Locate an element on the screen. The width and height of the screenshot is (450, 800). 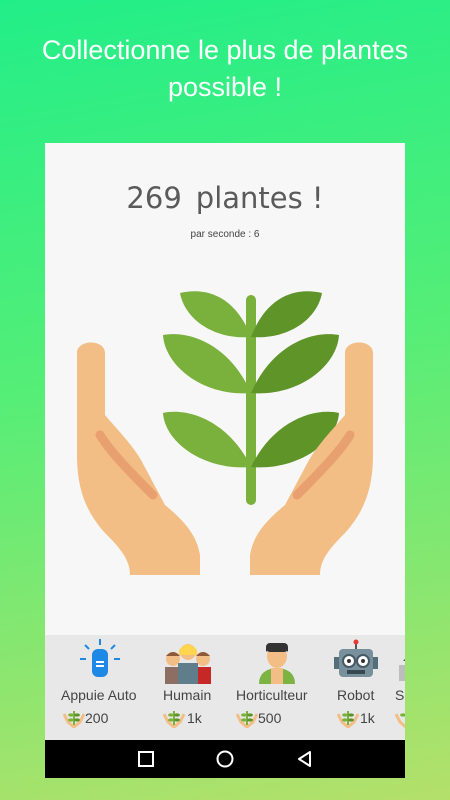
partial-item-icon is located at coordinates (402, 669).